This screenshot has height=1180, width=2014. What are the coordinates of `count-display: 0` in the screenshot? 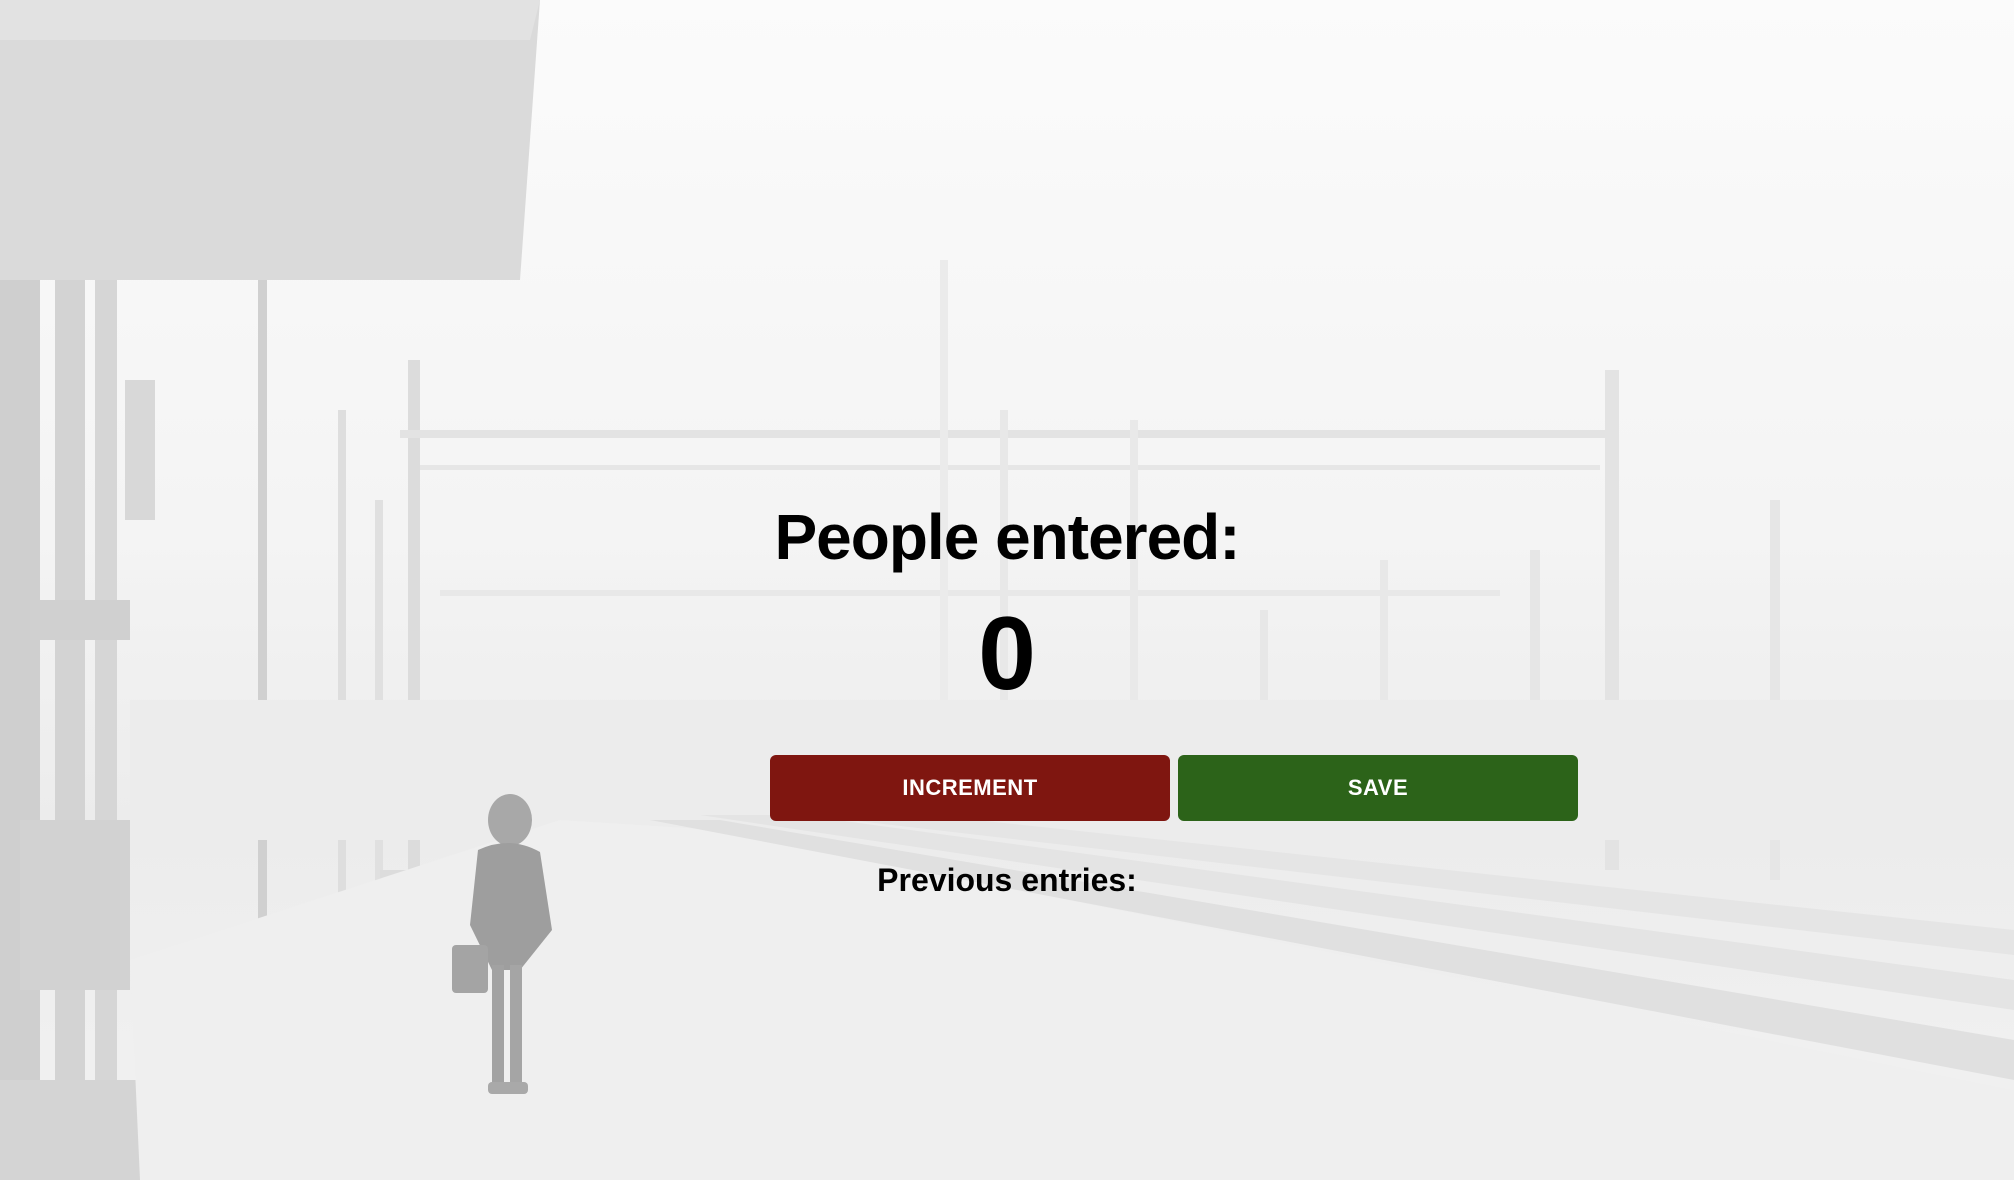 It's located at (1007, 654).